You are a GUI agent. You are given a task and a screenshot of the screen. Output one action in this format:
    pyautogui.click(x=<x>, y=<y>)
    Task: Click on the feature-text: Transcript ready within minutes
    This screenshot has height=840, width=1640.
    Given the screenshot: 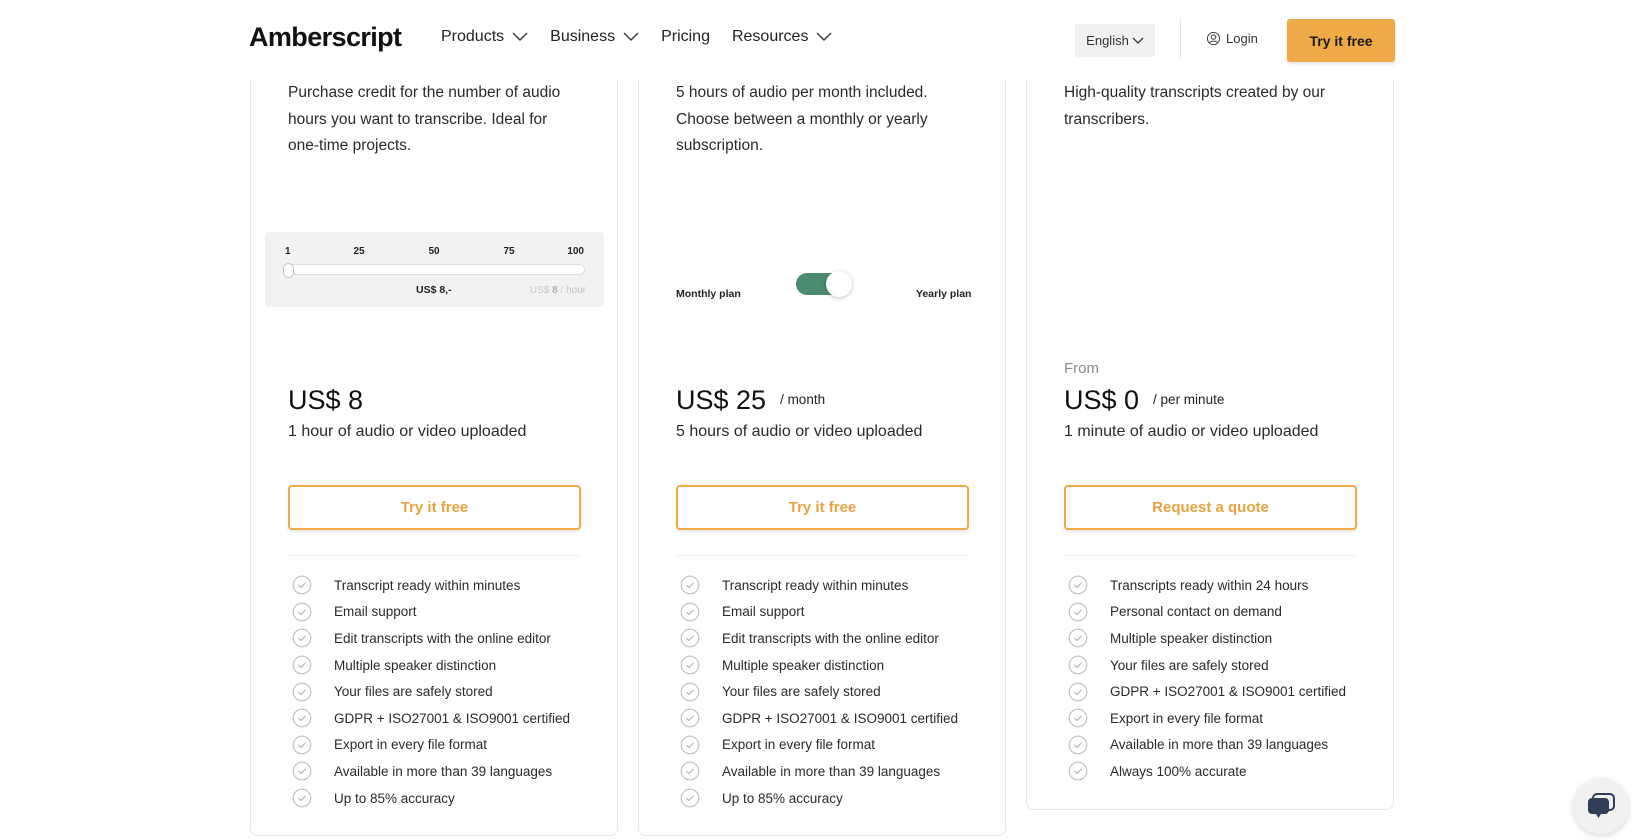 What is the action you would take?
    pyautogui.click(x=427, y=585)
    